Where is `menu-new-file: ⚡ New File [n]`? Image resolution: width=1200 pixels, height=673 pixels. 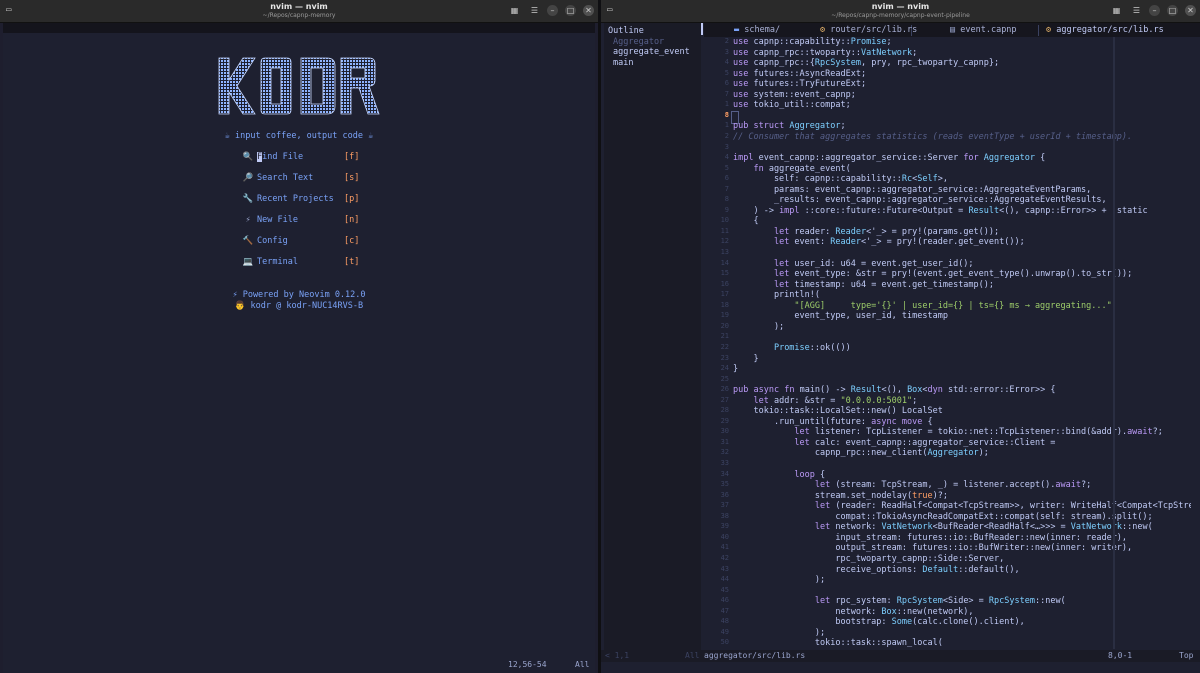 menu-new-file: ⚡ New File [n] is located at coordinates (302, 221).